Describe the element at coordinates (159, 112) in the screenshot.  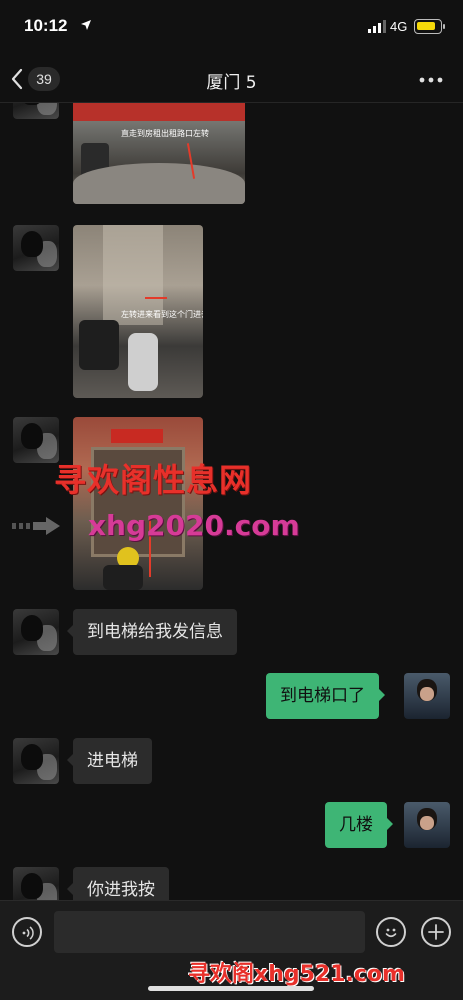
I see `photo-shop-sign` at that location.